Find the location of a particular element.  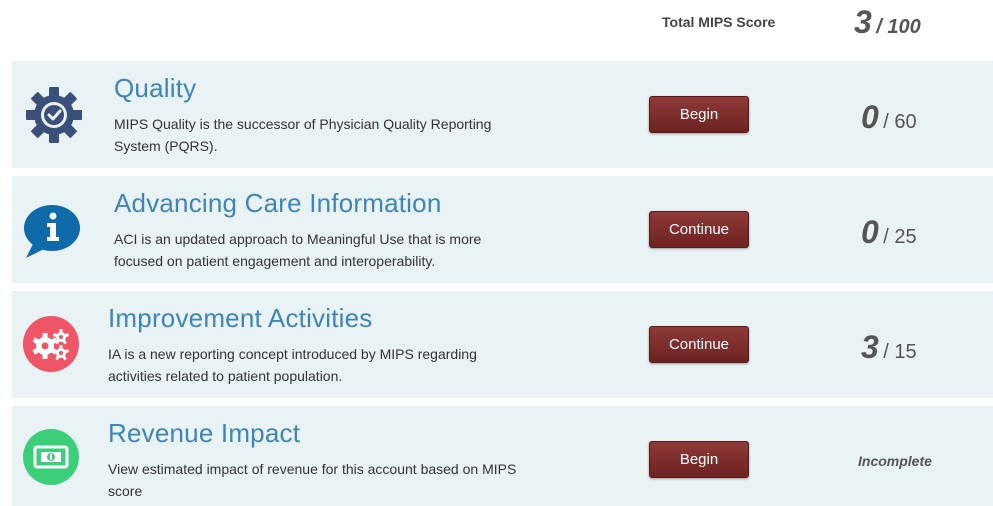

quality-score: 0 / 60 is located at coordinates (889, 117).